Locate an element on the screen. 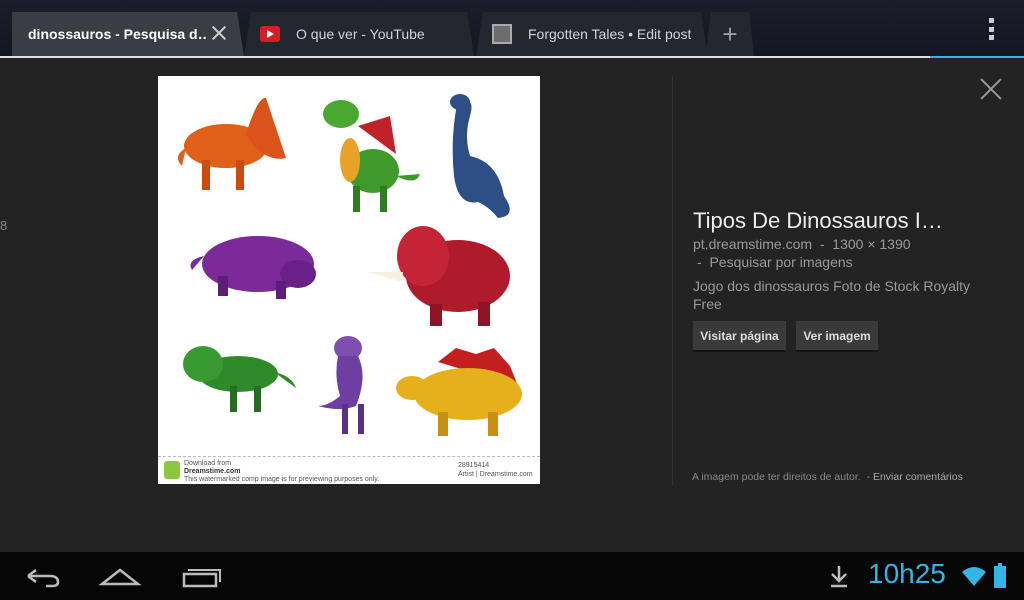  overflow-menu-icon is located at coordinates (991, 29).